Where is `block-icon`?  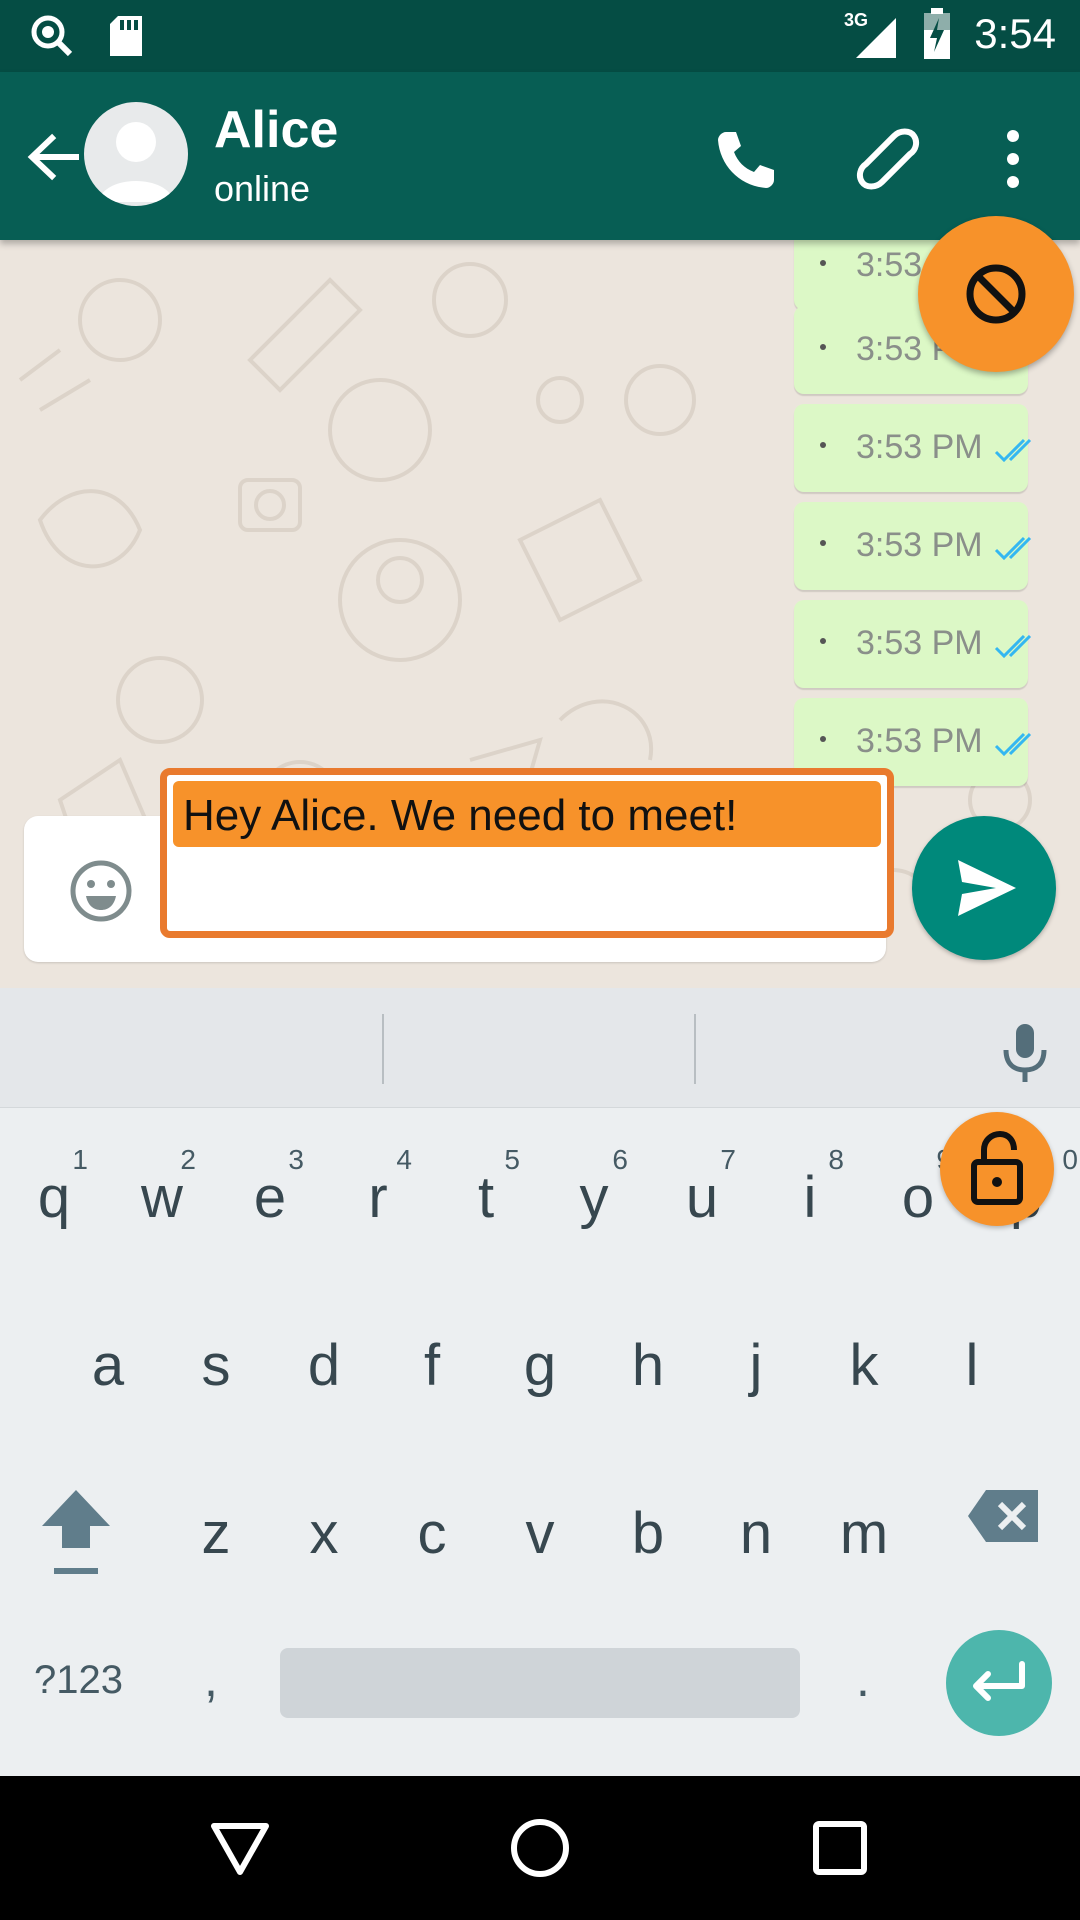
block-icon is located at coordinates (996, 294).